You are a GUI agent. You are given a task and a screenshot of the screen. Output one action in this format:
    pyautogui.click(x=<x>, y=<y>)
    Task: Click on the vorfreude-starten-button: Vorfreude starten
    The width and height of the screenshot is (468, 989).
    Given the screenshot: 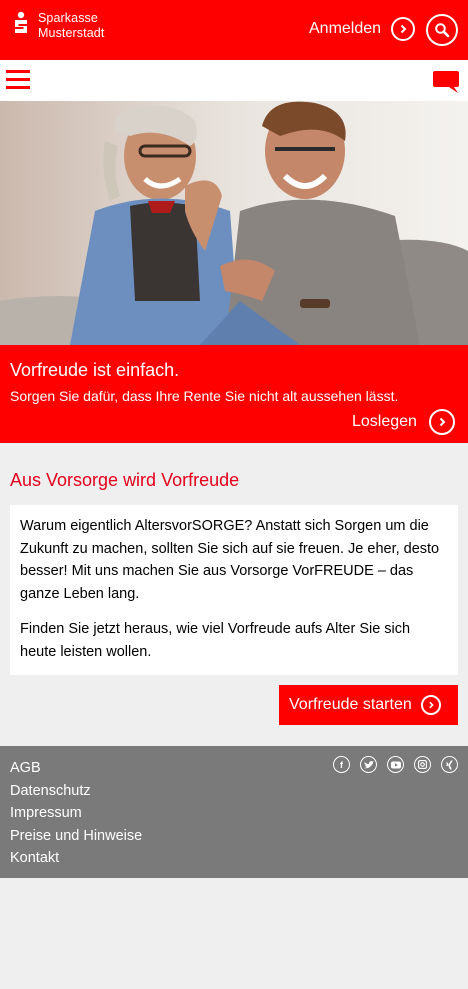 What is the action you would take?
    pyautogui.click(x=368, y=705)
    